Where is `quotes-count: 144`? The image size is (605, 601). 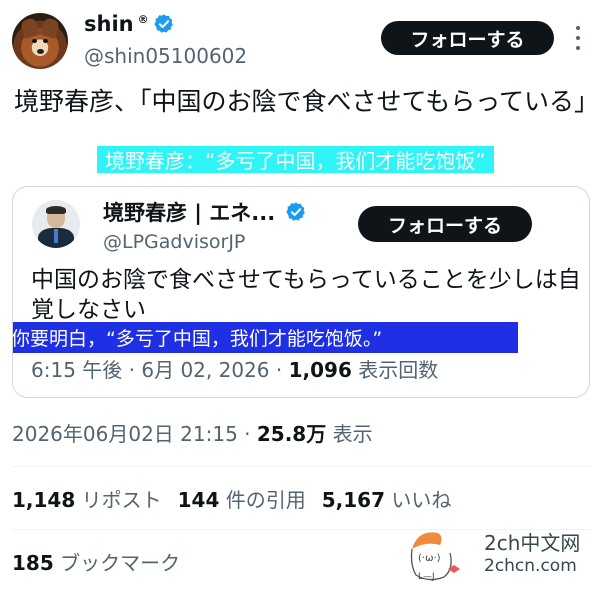
quotes-count: 144 is located at coordinates (198, 500).